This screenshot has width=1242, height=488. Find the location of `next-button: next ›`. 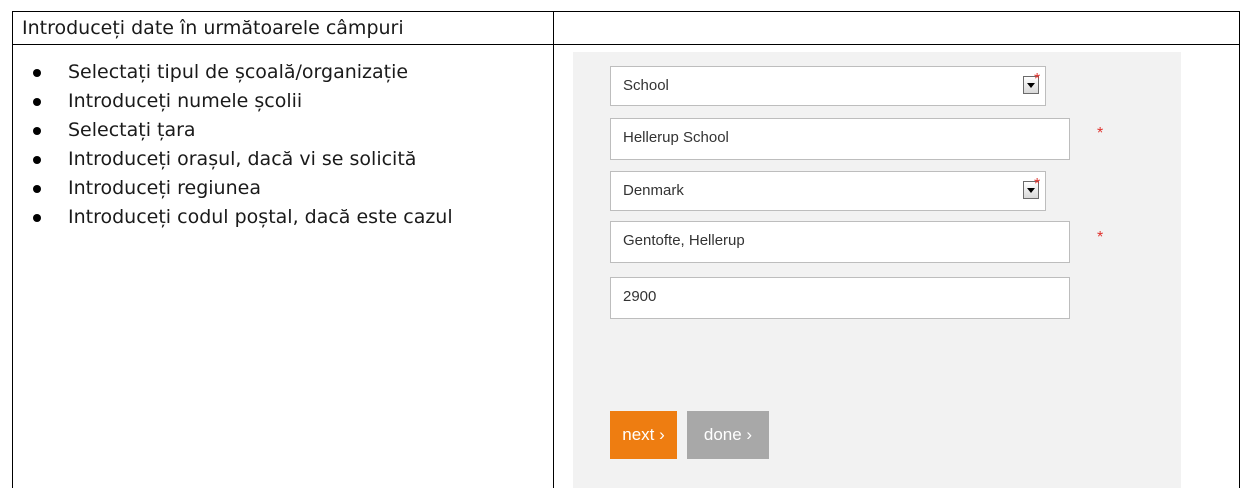

next-button: next › is located at coordinates (643, 435).